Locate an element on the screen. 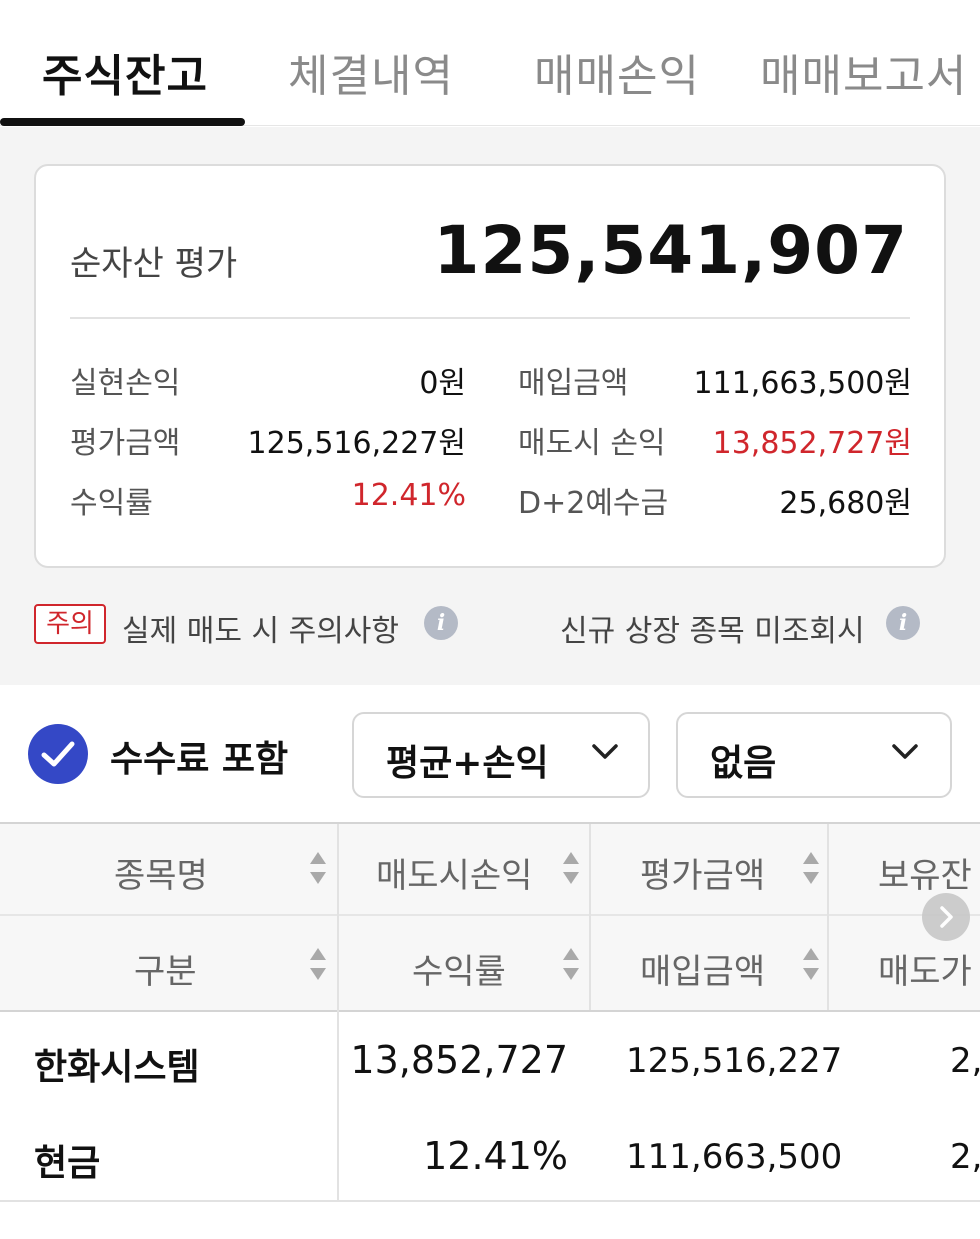  d2-deposit-value: 25,680원 is located at coordinates (845, 503).